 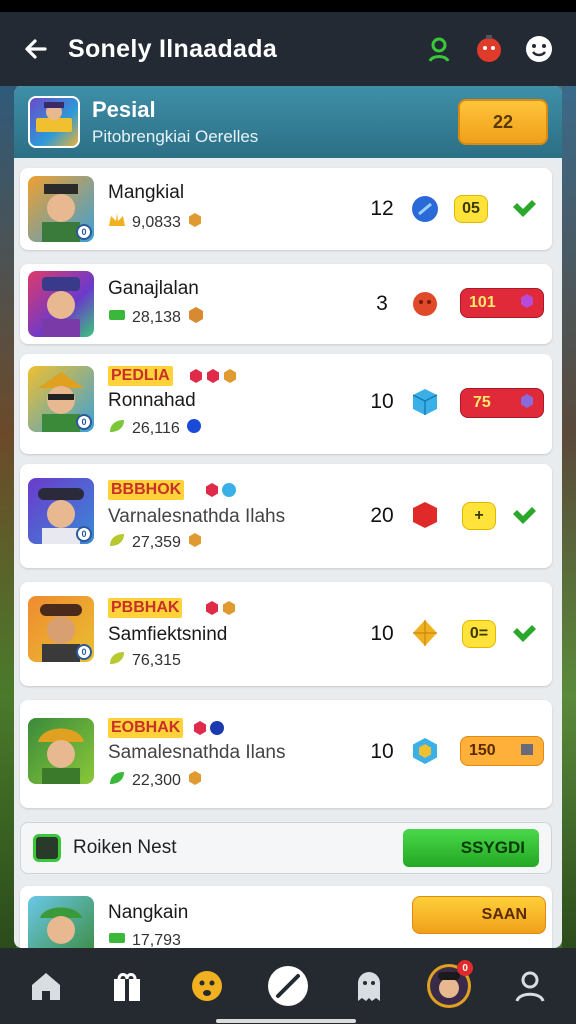 I want to click on player-name: Samalesnathda Ilans, so click(x=197, y=752).